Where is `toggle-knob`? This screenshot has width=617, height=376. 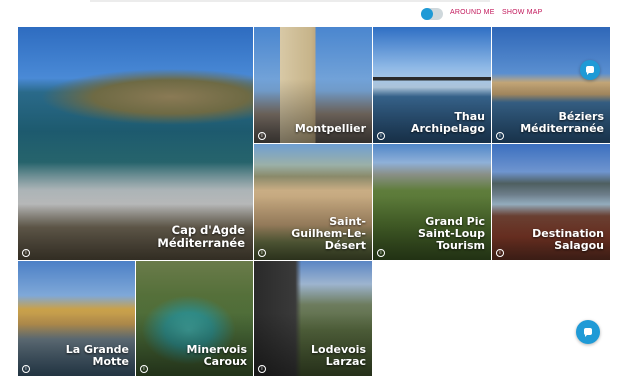 toggle-knob is located at coordinates (427, 14).